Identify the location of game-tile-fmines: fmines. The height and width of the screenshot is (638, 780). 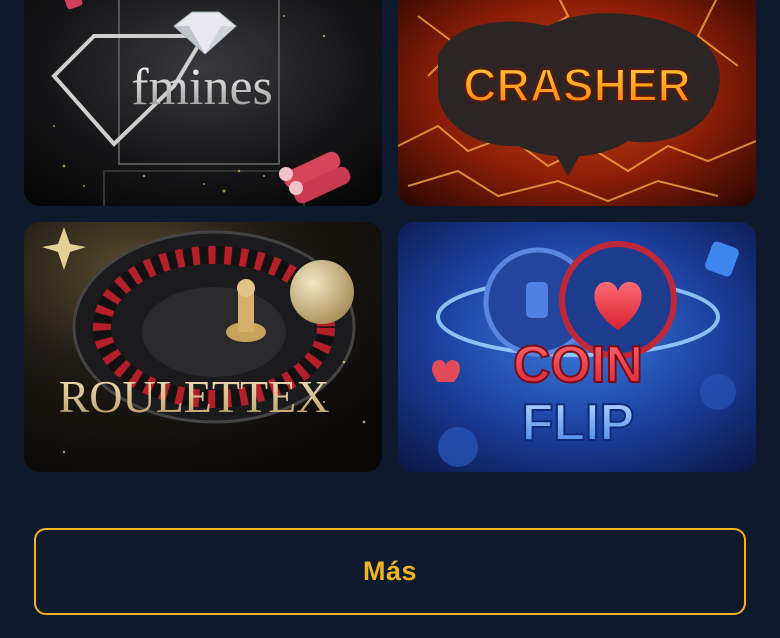
(203, 103).